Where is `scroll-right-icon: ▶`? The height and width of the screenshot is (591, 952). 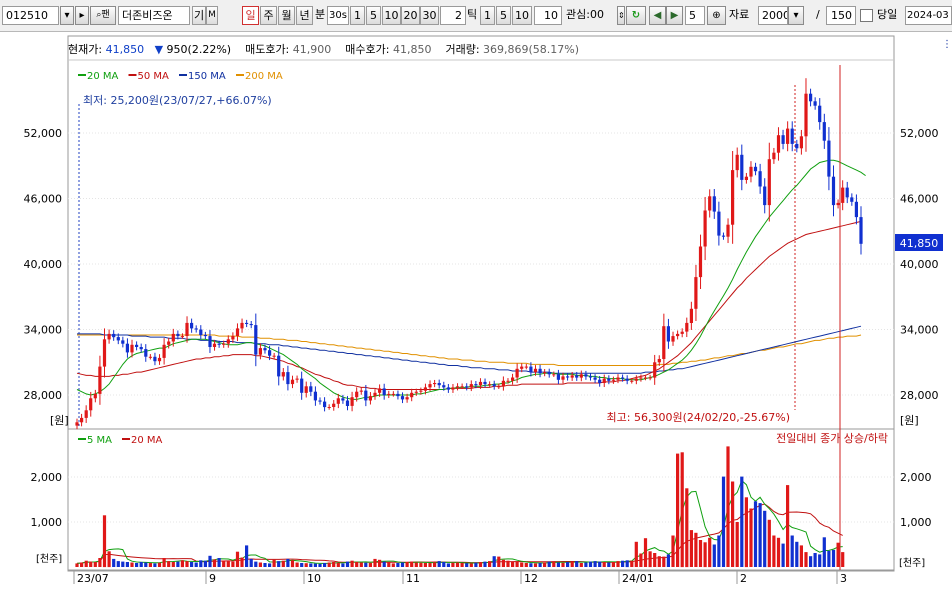 scroll-right-icon: ▶ is located at coordinates (674, 15).